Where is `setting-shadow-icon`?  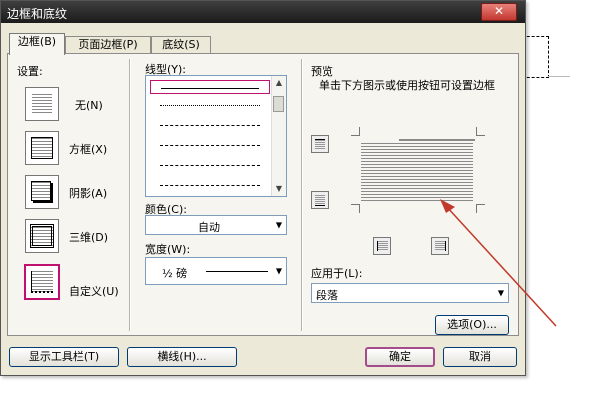
setting-shadow-icon is located at coordinates (41, 191).